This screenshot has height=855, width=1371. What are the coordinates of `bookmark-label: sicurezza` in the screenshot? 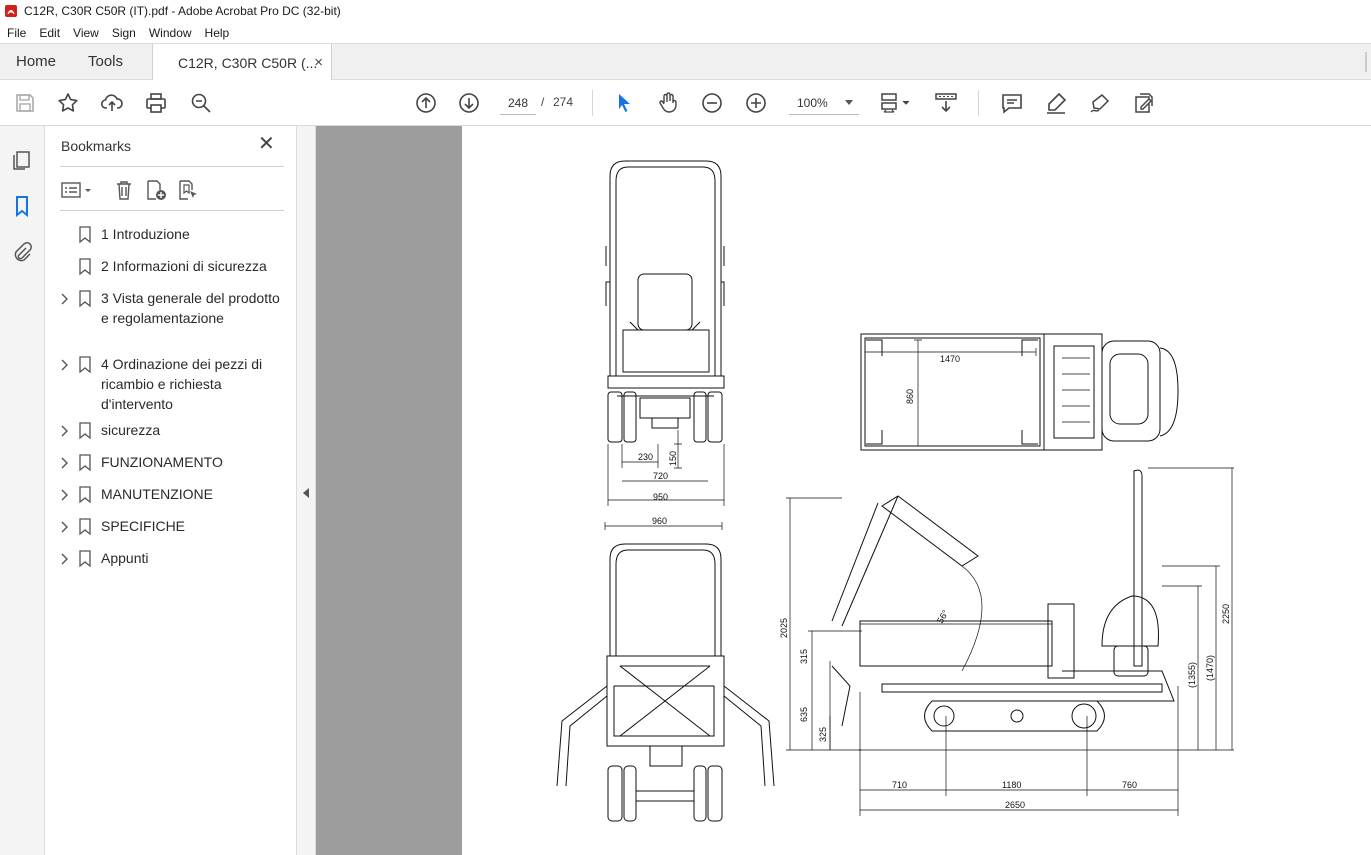 It's located at (131, 430).